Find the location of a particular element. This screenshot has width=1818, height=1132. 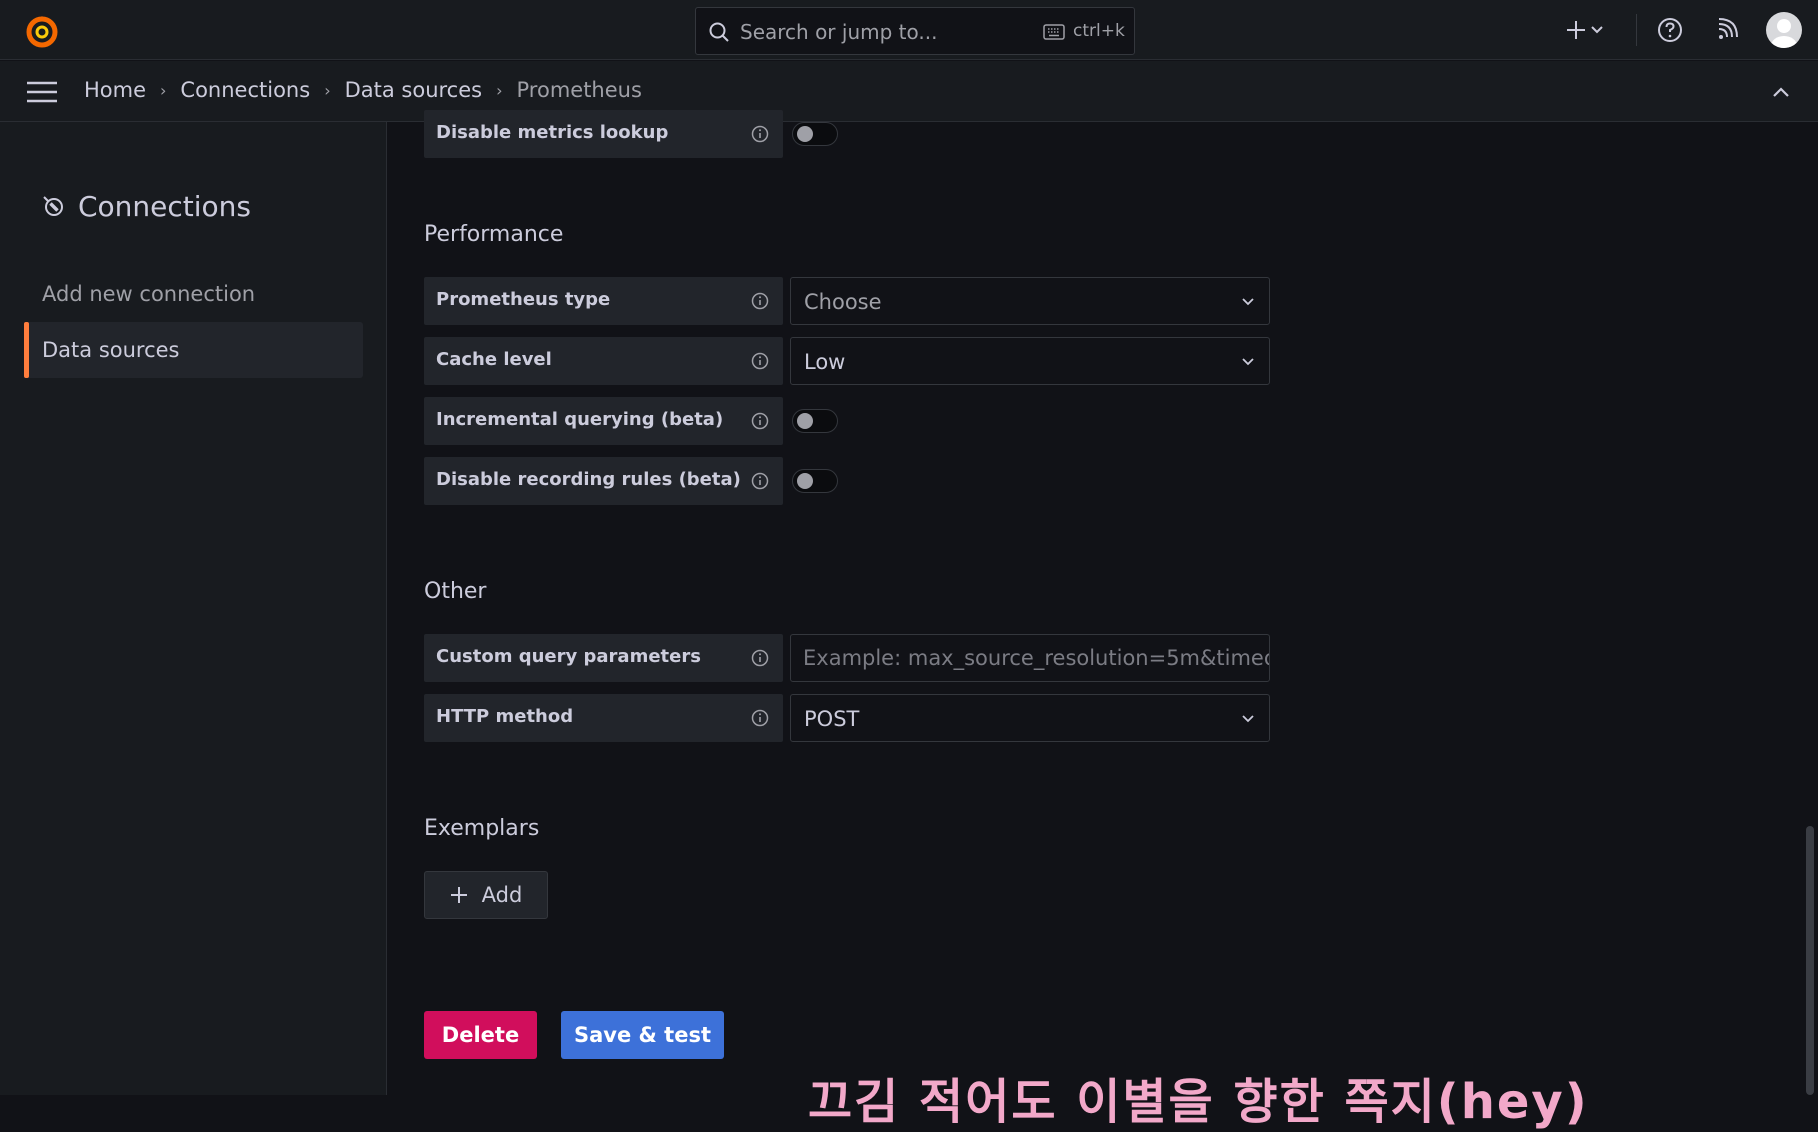

disable-metrics-lookup-toggle is located at coordinates (815, 134).